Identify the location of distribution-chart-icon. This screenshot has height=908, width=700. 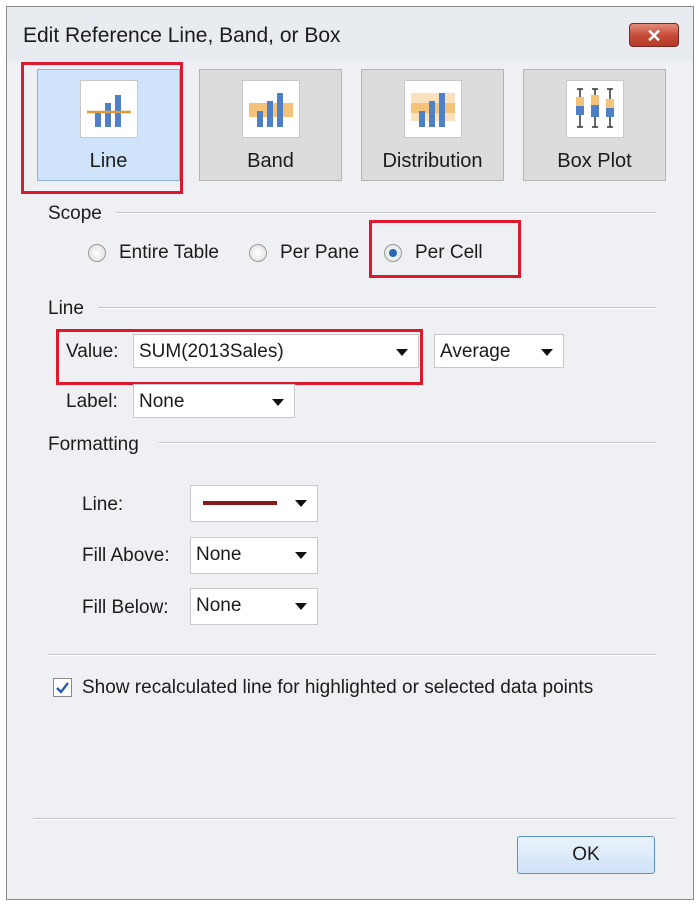
(433, 109).